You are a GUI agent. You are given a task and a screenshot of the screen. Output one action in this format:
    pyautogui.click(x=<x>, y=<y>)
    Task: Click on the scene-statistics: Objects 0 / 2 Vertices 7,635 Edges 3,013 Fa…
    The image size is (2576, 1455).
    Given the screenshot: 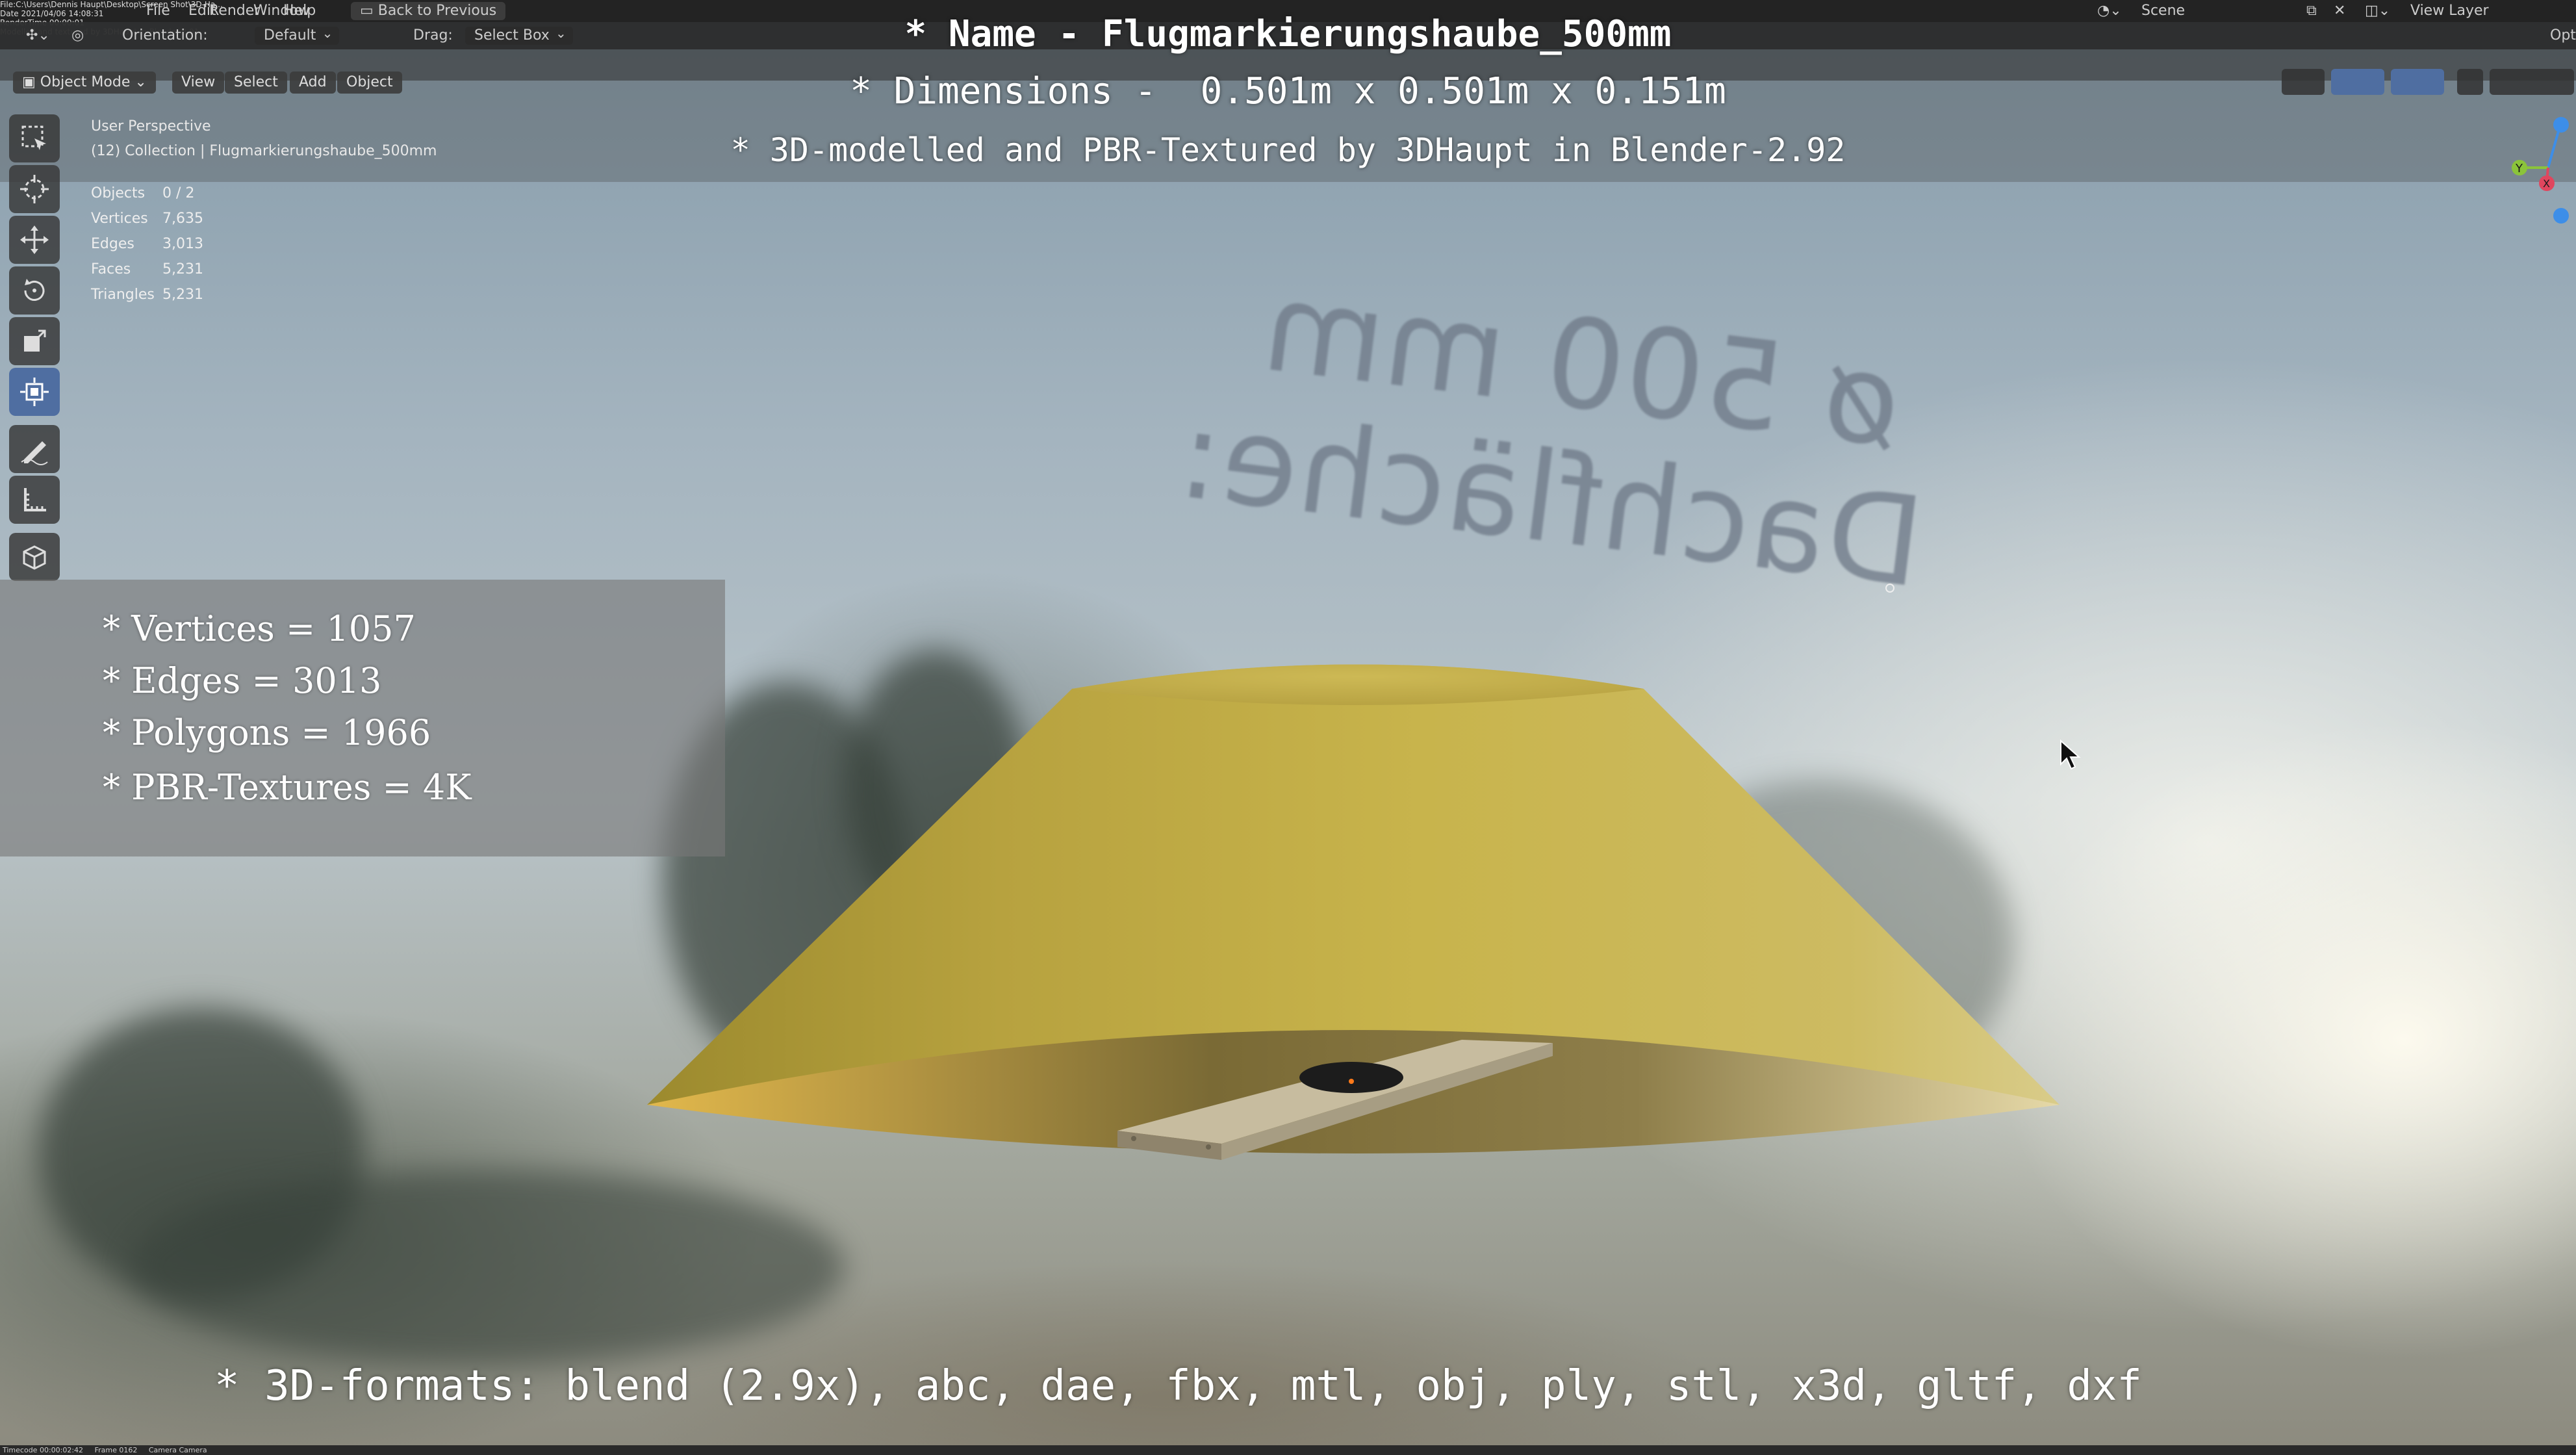 What is the action you would take?
    pyautogui.click(x=147, y=244)
    